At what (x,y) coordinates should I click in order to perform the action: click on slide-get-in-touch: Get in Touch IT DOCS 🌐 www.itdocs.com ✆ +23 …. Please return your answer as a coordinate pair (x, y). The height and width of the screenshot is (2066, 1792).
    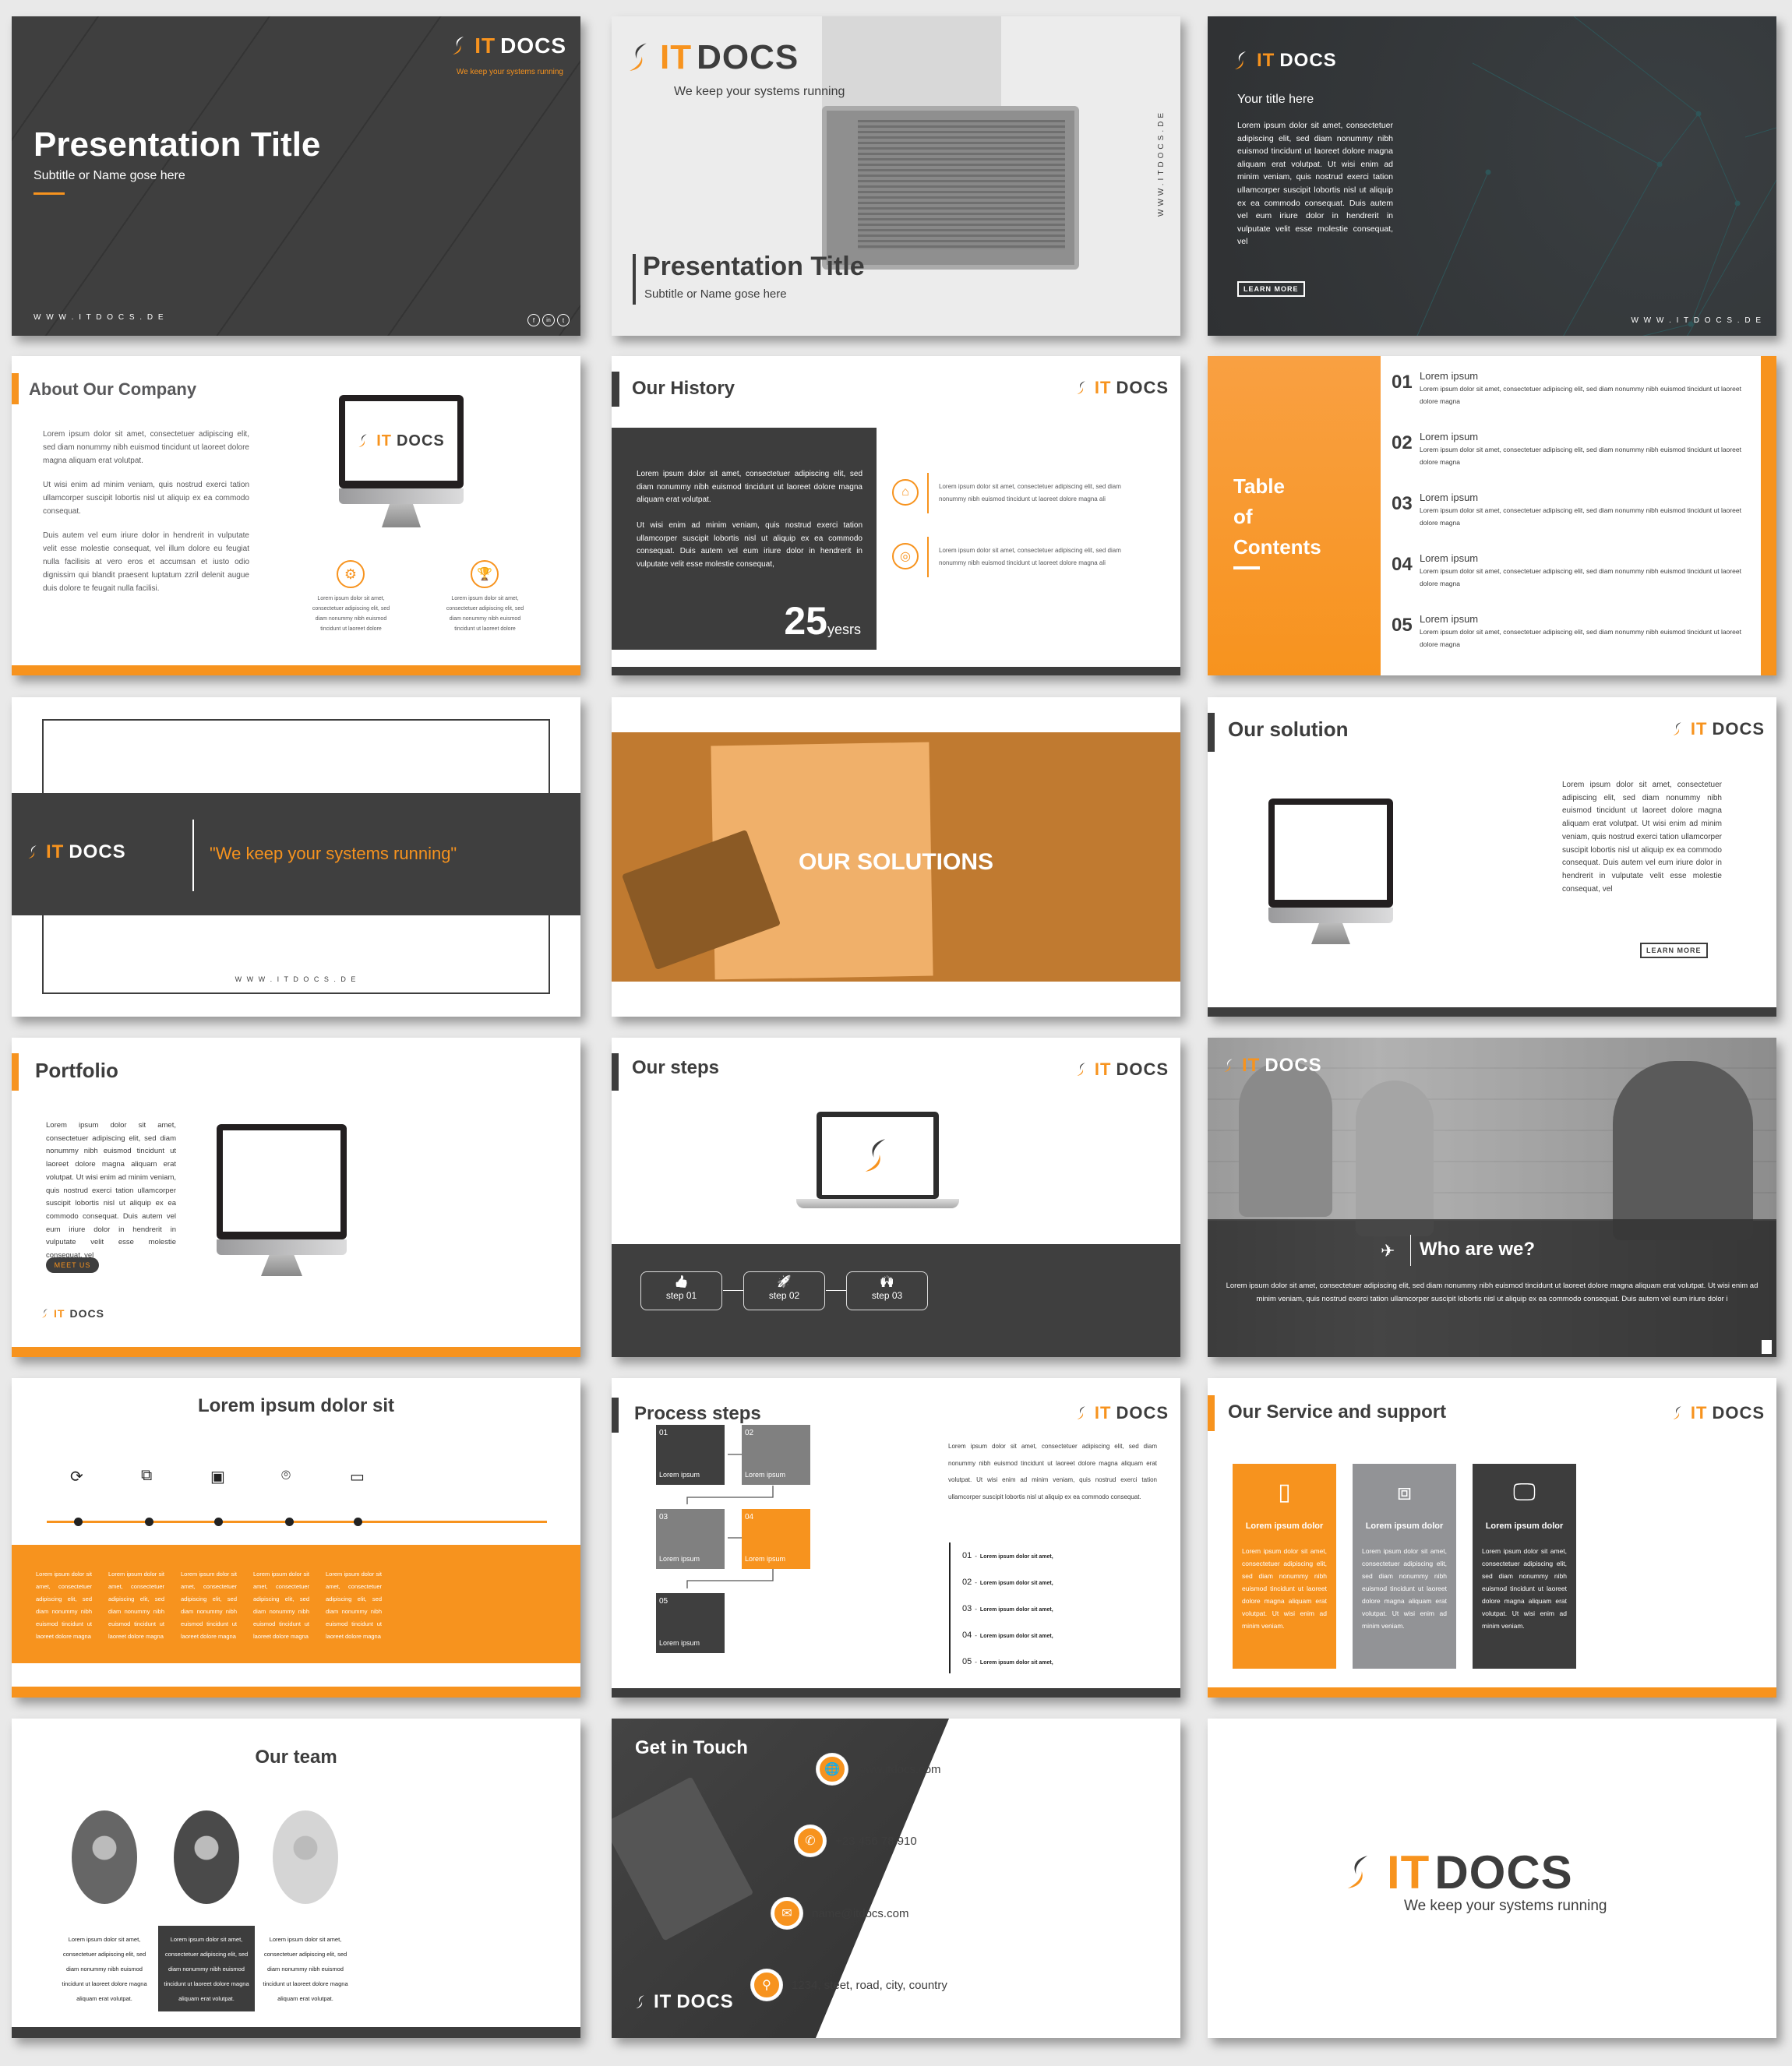
    Looking at the image, I should click on (896, 1878).